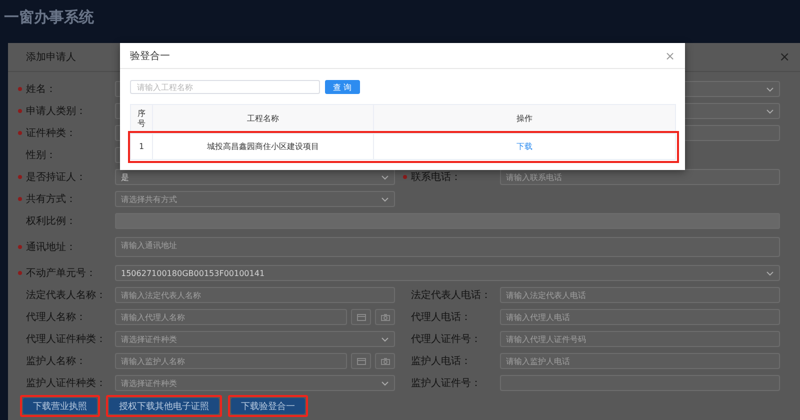 The width and height of the screenshot is (800, 420). What do you see at coordinates (441, 361) in the screenshot?
I see `field-label: 监护人电话：` at bounding box center [441, 361].